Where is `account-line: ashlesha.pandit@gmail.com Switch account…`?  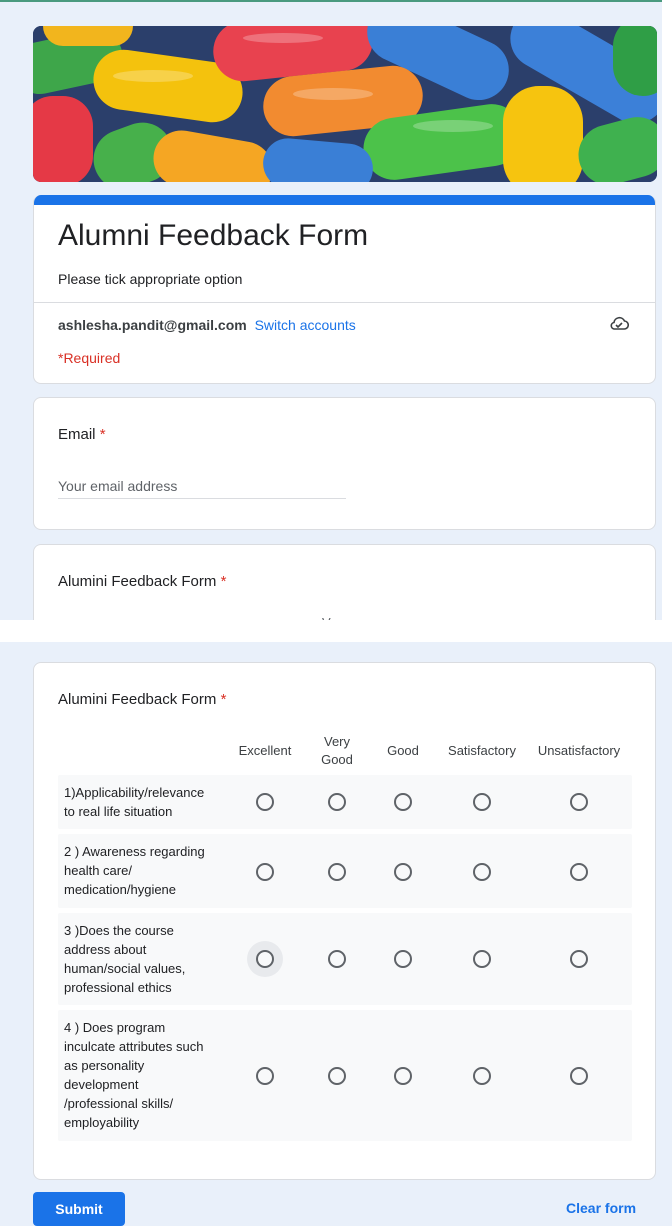
account-line: ashlesha.pandit@gmail.com Switch account… is located at coordinates (207, 325).